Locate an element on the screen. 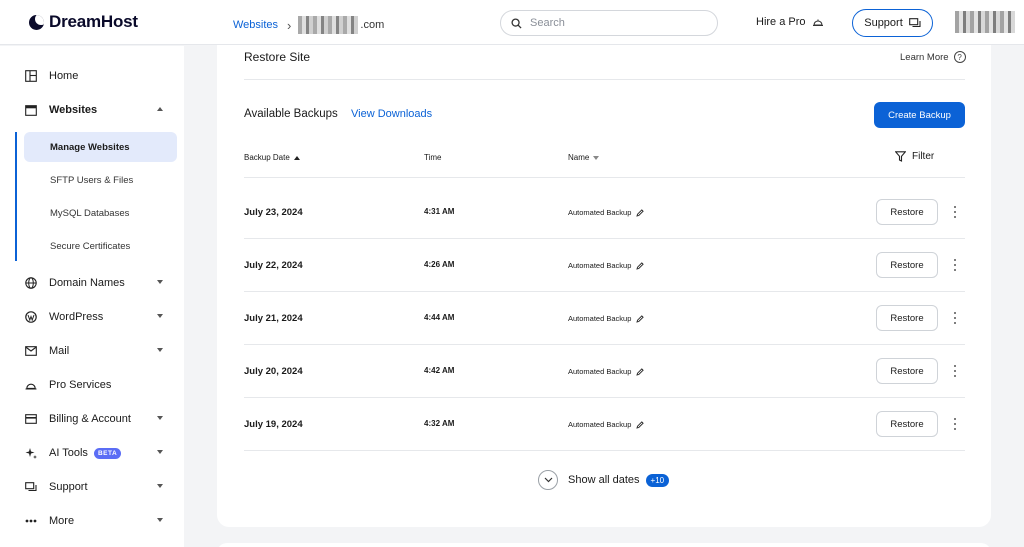  hire-a-pro-label: Hire a Pro is located at coordinates (781, 22).